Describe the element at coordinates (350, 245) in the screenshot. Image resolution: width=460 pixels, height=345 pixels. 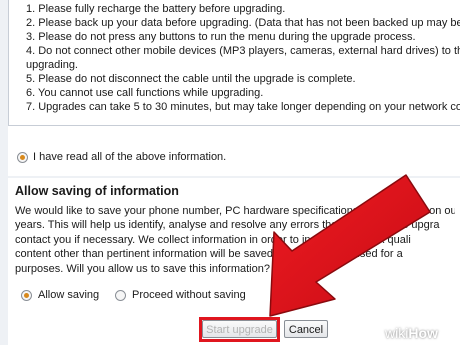
I see `pointer-arrow` at that location.